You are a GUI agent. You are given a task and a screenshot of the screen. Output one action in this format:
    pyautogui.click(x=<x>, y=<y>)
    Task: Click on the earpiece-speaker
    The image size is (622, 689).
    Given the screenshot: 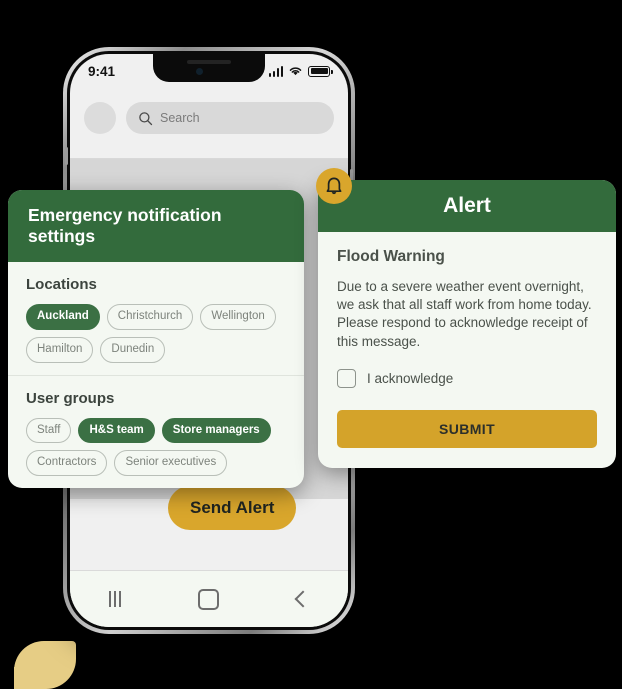 What is the action you would take?
    pyautogui.click(x=209, y=62)
    